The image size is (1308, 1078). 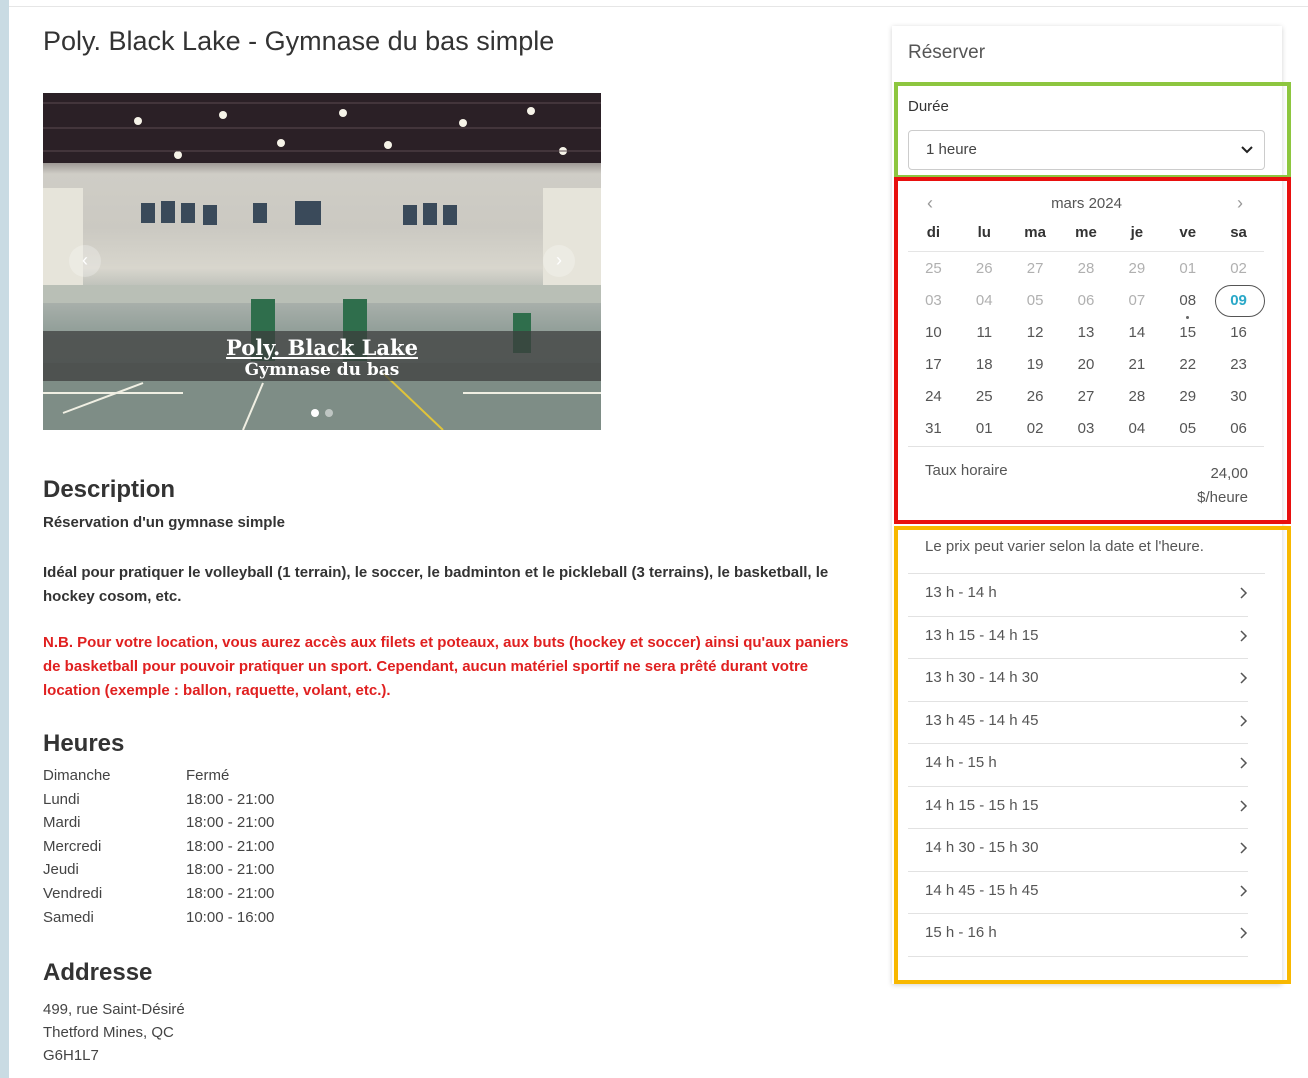 What do you see at coordinates (230, 917) in the screenshot?
I see `hours-time: 10:00 - 16:00` at bounding box center [230, 917].